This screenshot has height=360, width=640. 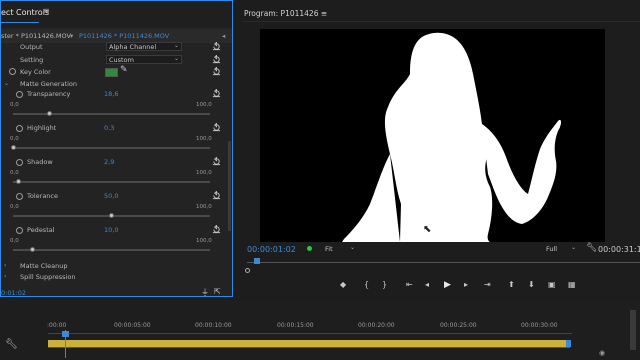 What do you see at coordinates (176, 45) in the screenshot?
I see `chevron-down-icon: ⌄` at bounding box center [176, 45].